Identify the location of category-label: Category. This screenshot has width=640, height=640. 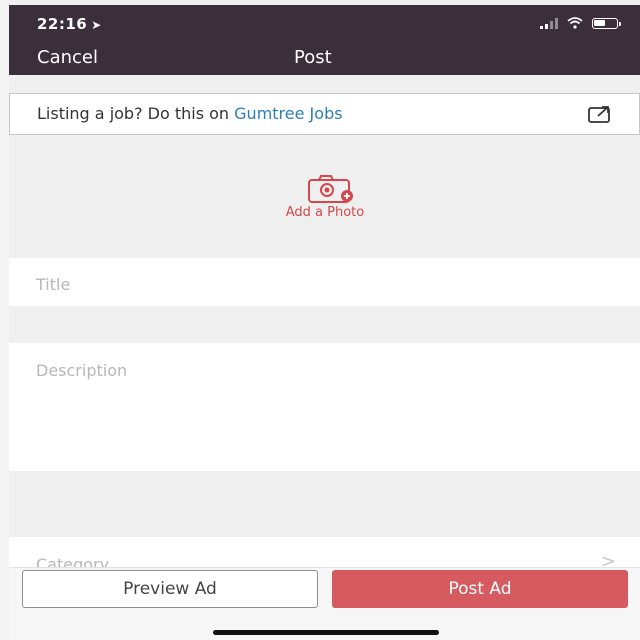
(73, 561).